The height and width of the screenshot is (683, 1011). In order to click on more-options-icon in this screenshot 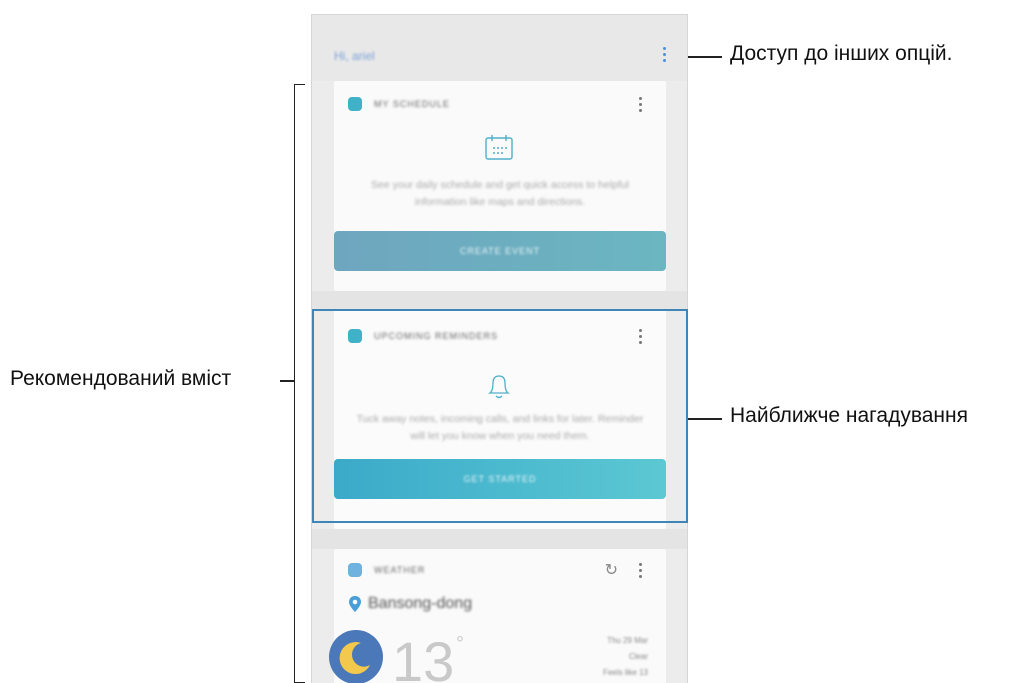, I will do `click(665, 55)`.